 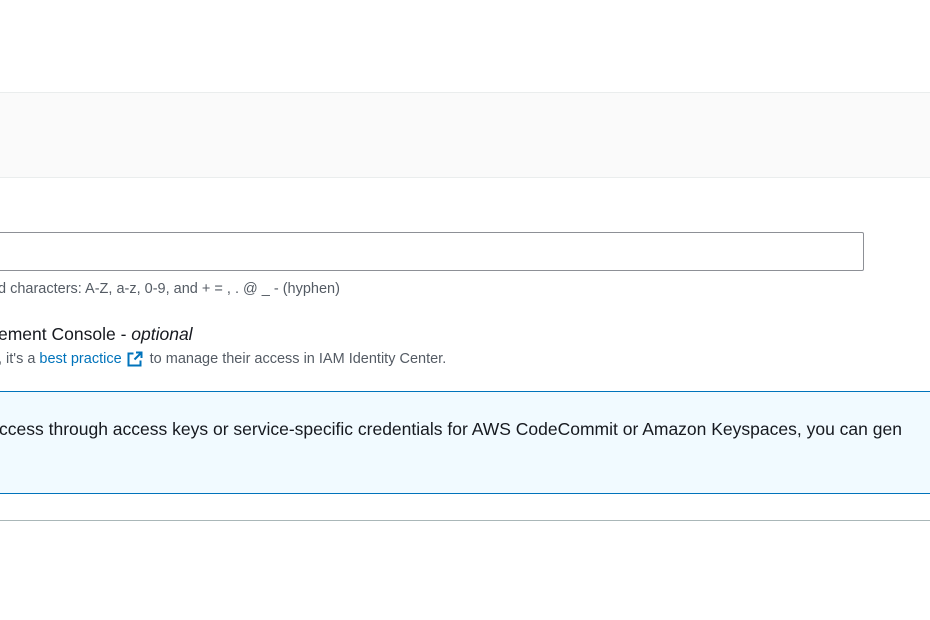 What do you see at coordinates (80, 359) in the screenshot?
I see `best-practice-link: best practice` at bounding box center [80, 359].